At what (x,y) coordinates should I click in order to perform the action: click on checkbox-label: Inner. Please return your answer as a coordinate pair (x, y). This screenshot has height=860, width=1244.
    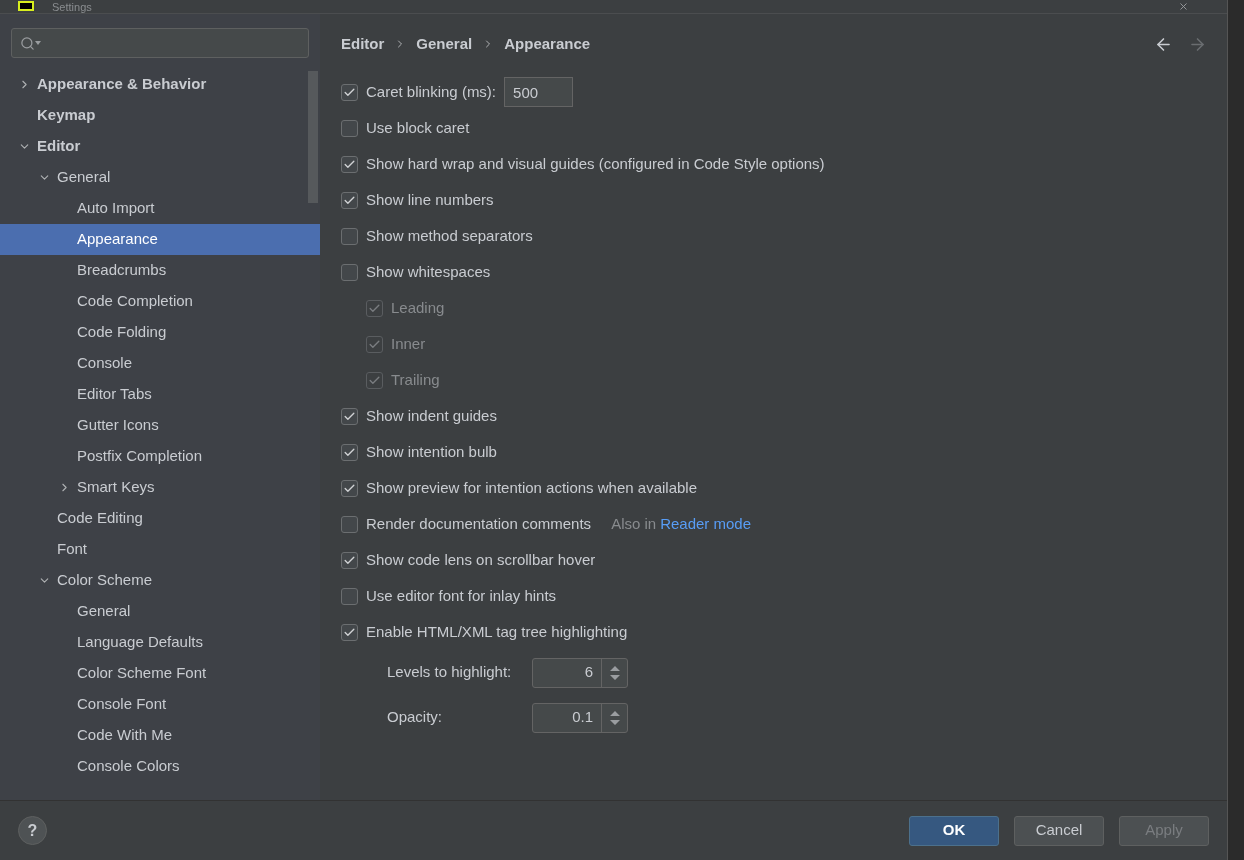
    Looking at the image, I should click on (408, 343).